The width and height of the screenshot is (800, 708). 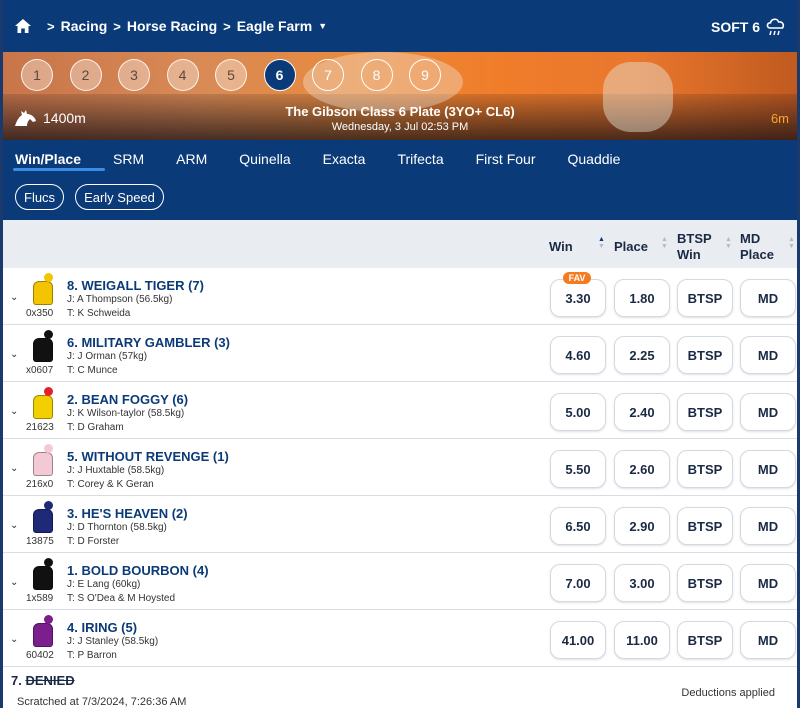 What do you see at coordinates (37, 75) in the screenshot?
I see `race-number-1: 1` at bounding box center [37, 75].